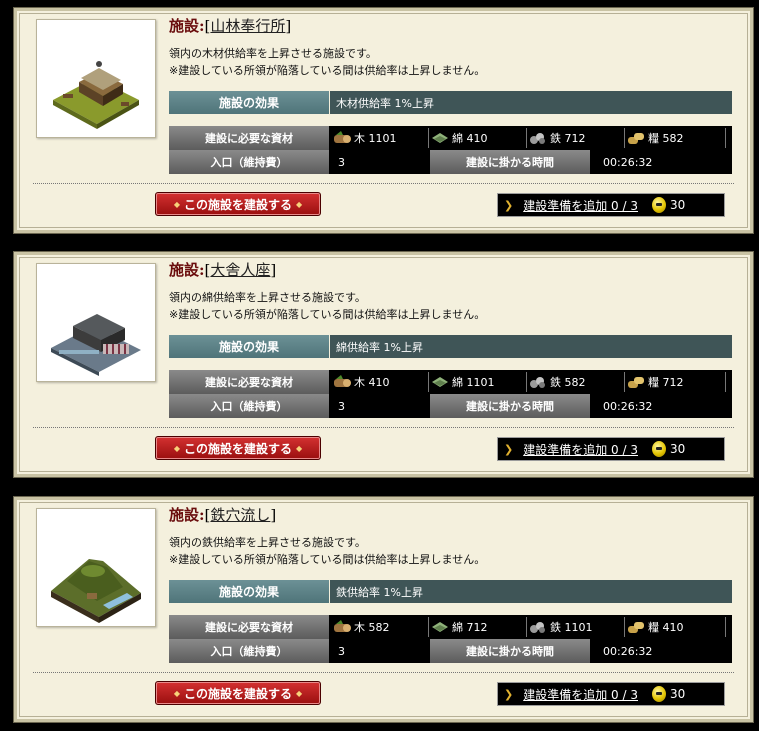 The height and width of the screenshot is (731, 759). I want to click on resource-wood: 木 1101, so click(380, 138).